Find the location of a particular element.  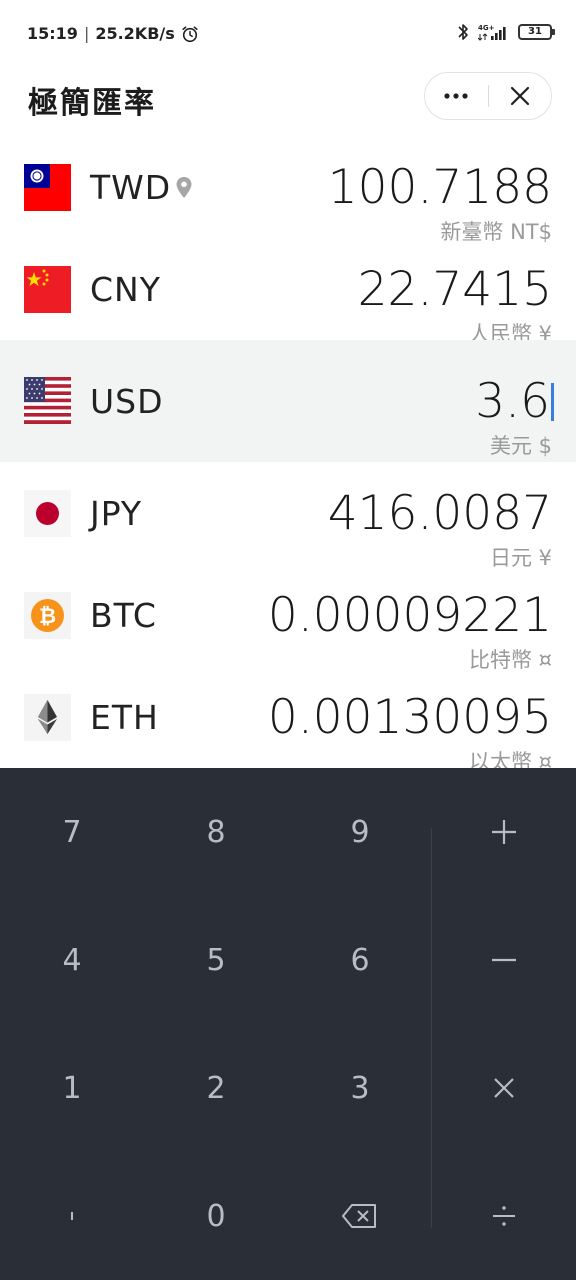

china-flag-icon is located at coordinates (47, 289).